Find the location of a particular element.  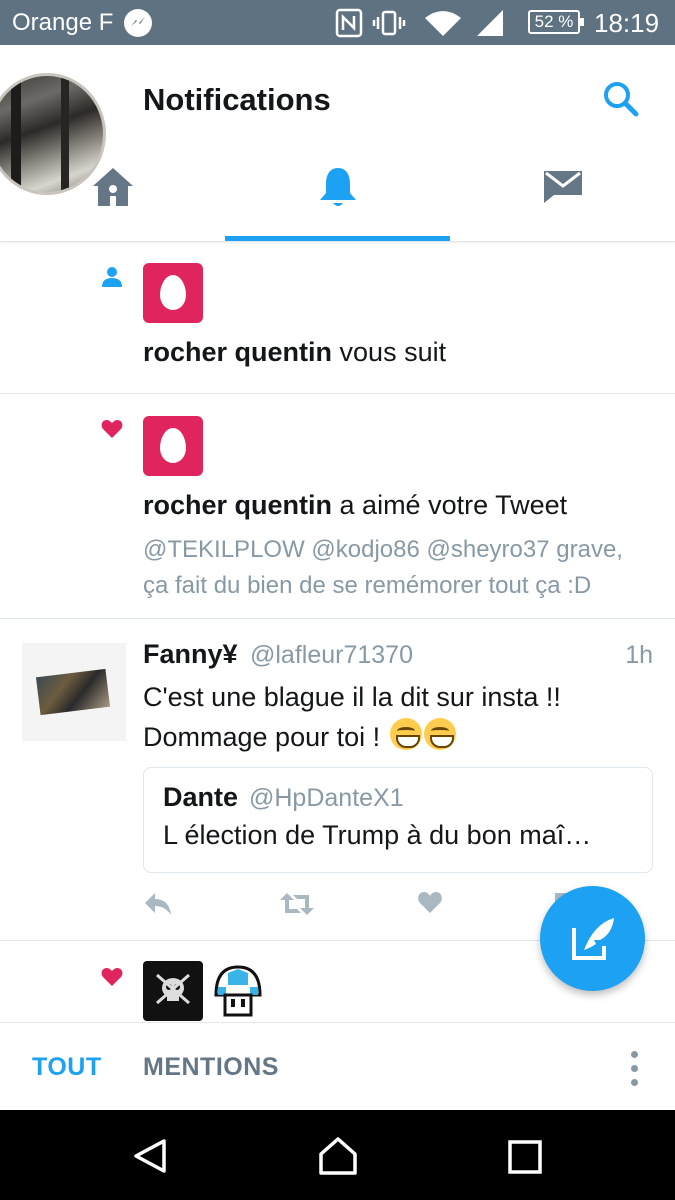

tweet-text-line: C'est une blague il la dit sur insta !! is located at coordinates (352, 697).